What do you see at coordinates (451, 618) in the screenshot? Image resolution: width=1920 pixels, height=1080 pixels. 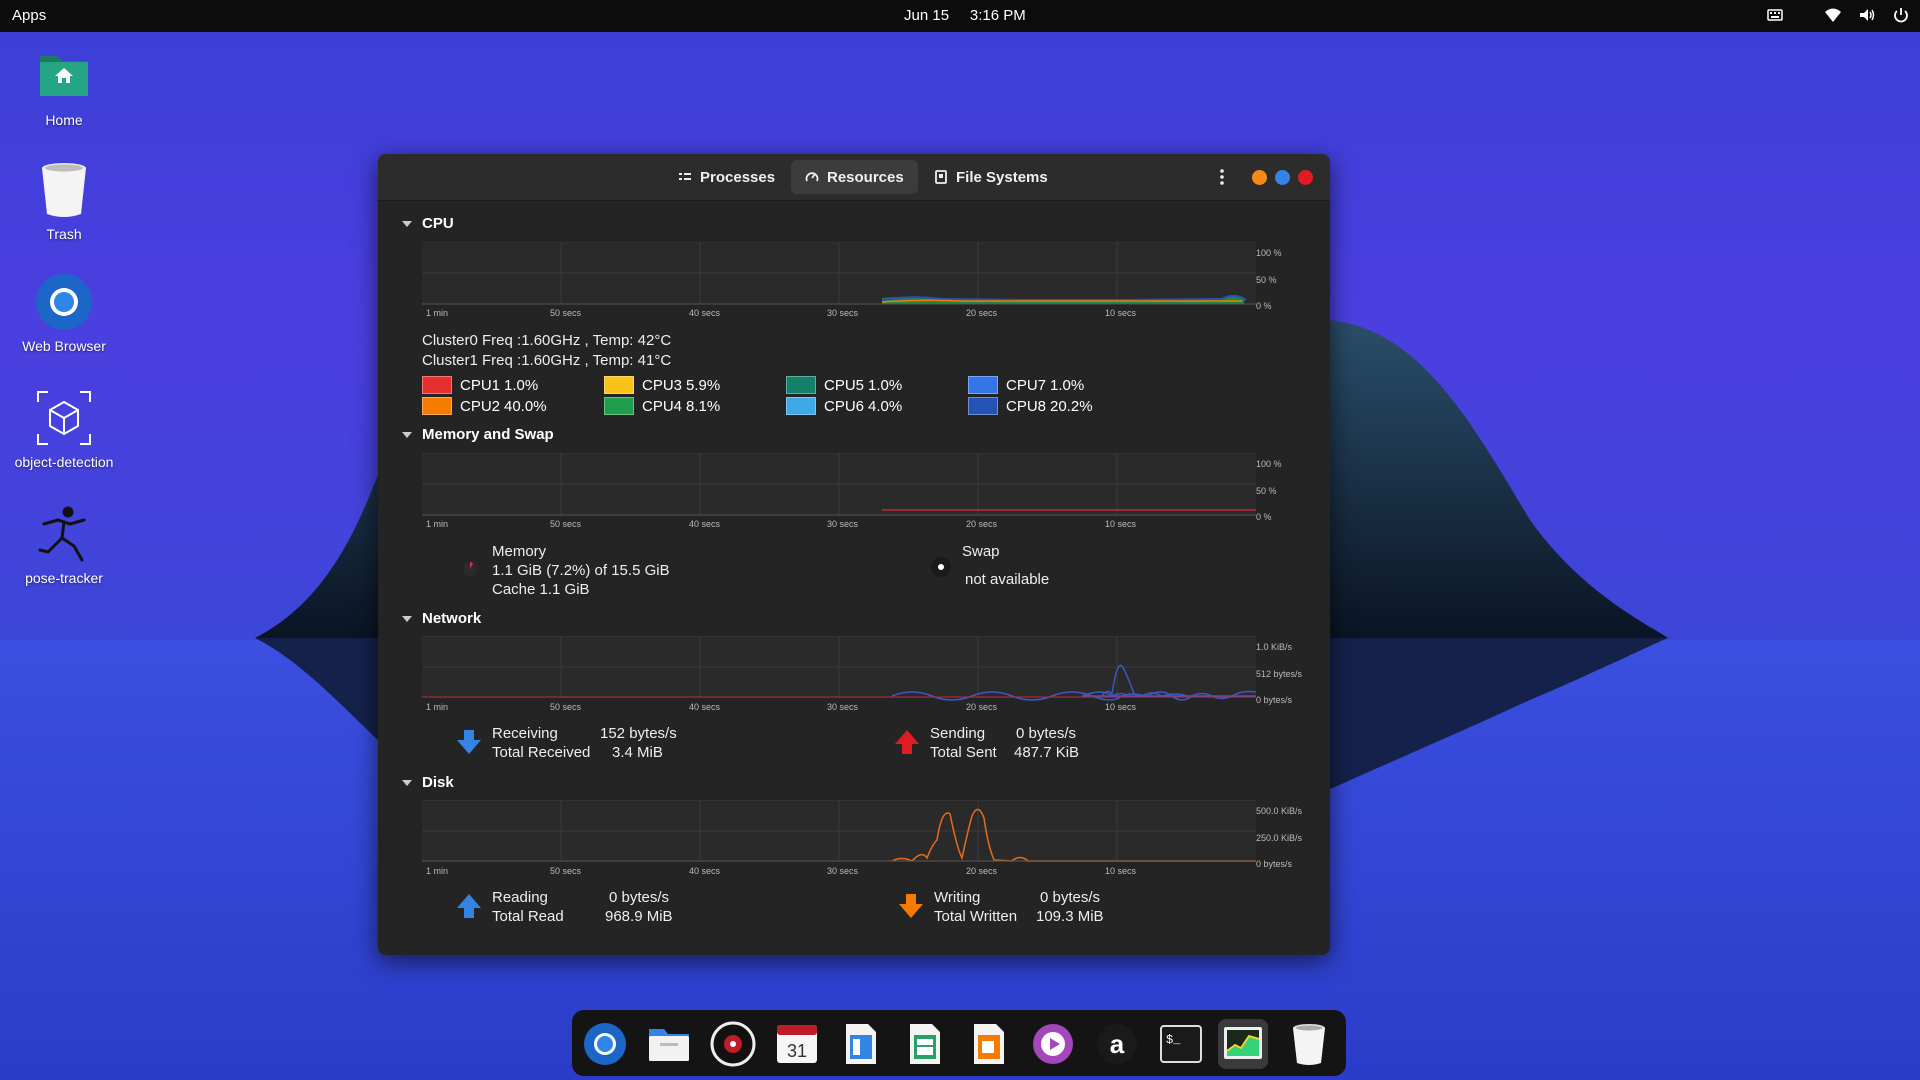 I see `network-section-title: Network` at bounding box center [451, 618].